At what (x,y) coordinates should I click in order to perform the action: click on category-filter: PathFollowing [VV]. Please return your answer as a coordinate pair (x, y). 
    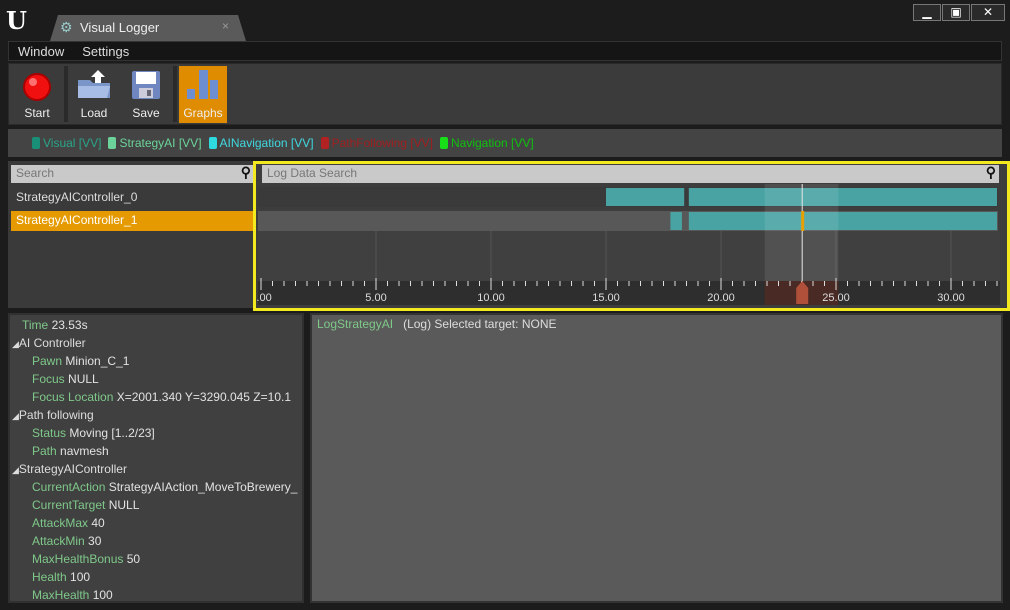
    Looking at the image, I should click on (376, 143).